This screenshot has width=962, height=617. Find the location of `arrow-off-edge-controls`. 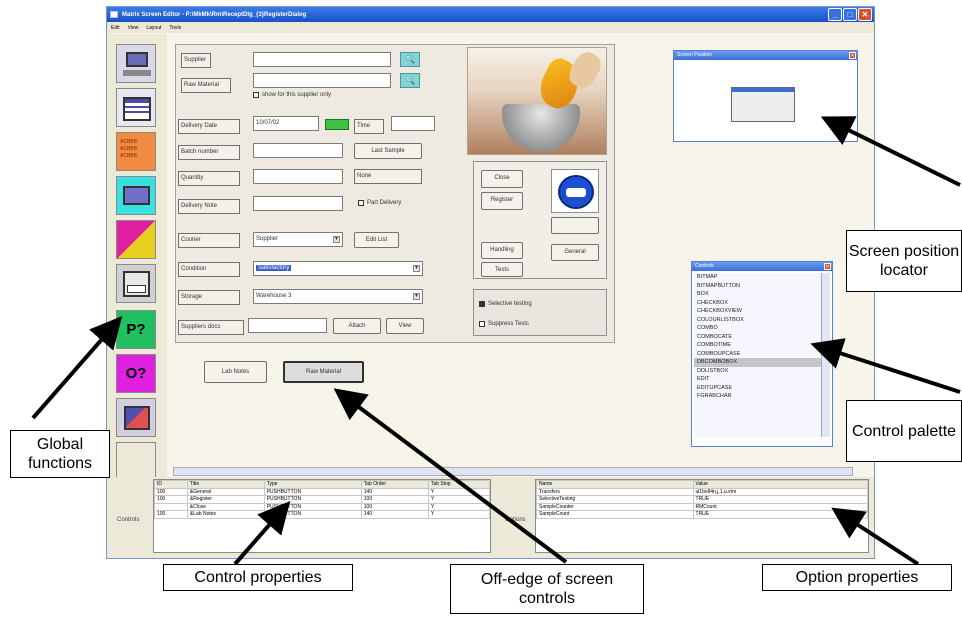

arrow-off-edge-controls is located at coordinates (450, 476).